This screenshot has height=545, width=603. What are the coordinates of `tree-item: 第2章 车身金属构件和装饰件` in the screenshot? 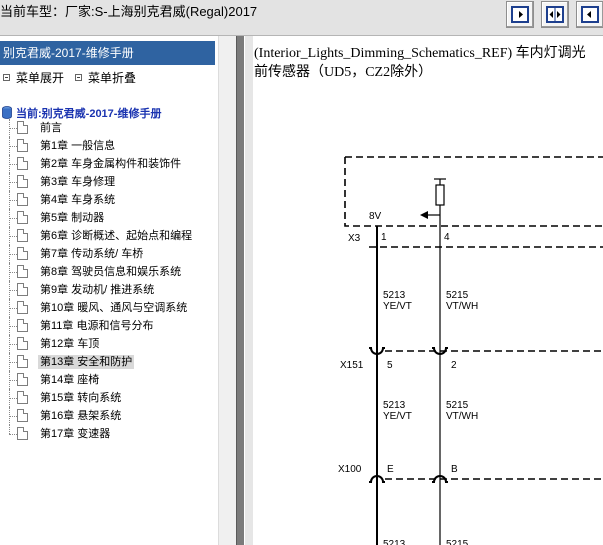 It's located at (109, 164).